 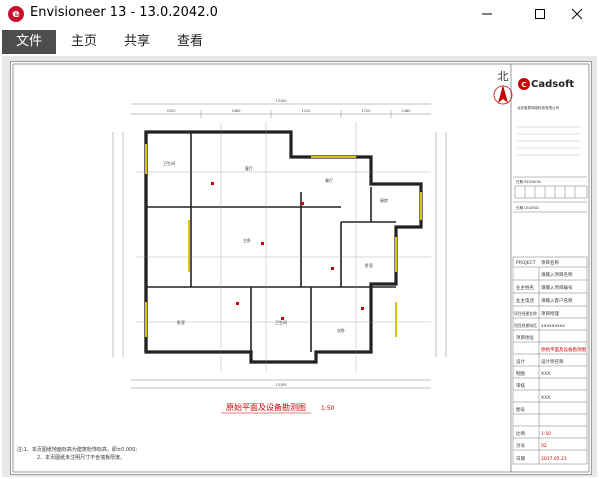 What do you see at coordinates (16, 14) in the screenshot?
I see `app-logo-icon: e` at bounding box center [16, 14].